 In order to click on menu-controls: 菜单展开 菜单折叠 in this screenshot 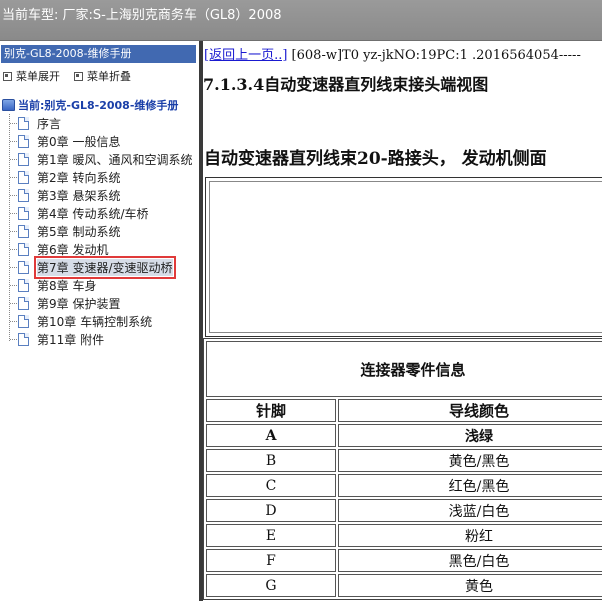, I will do `click(101, 76)`.